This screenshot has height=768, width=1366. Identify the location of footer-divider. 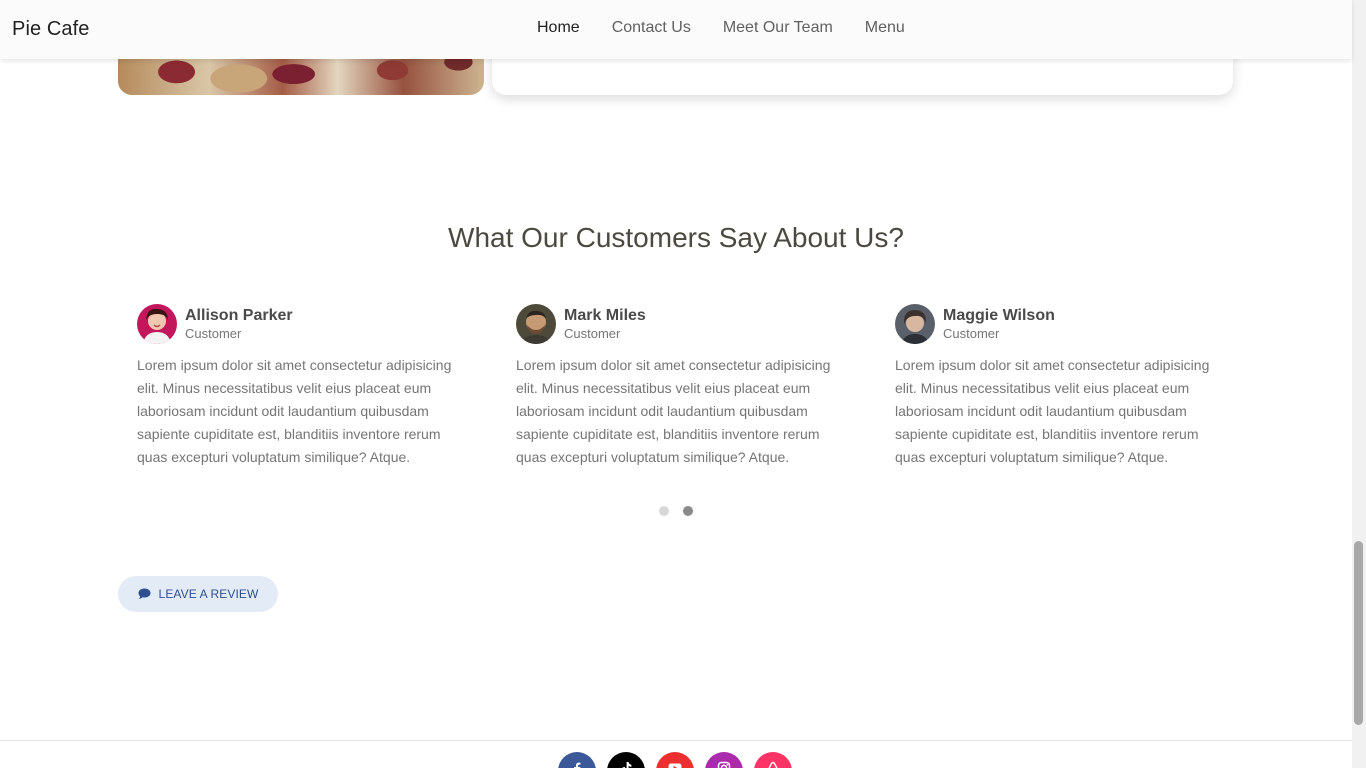
(676, 740).